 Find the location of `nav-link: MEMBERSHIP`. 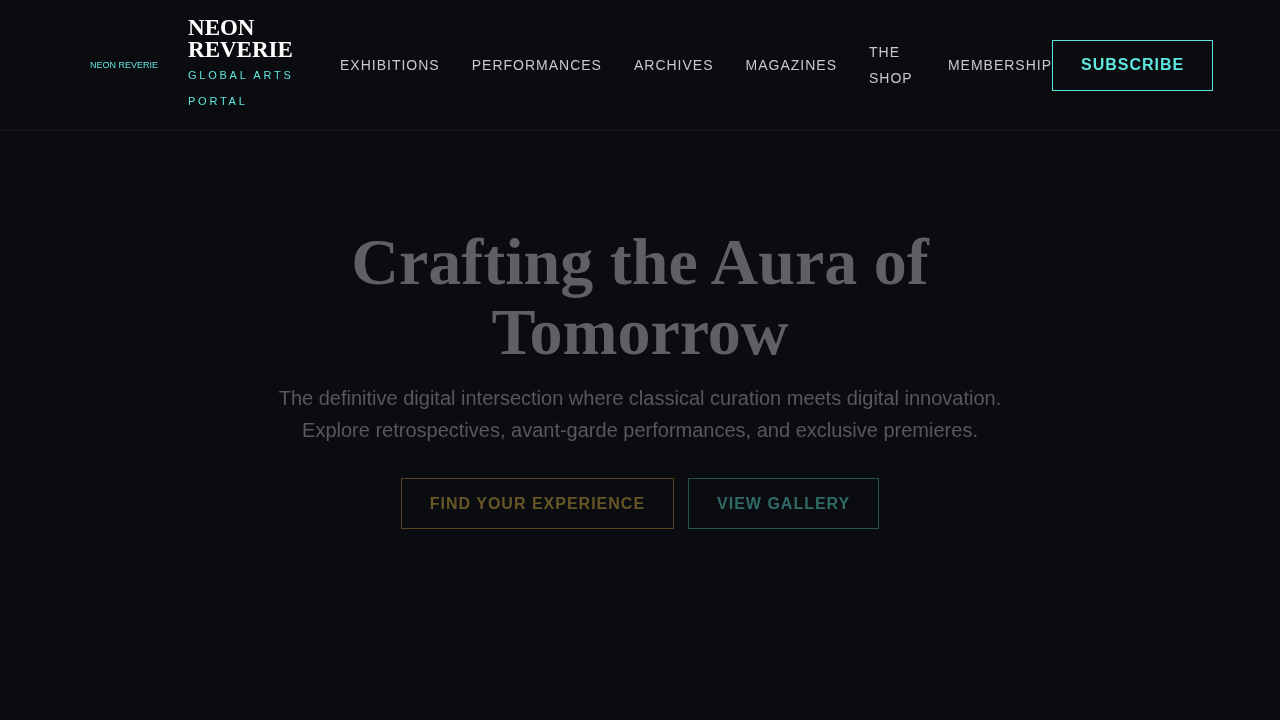

nav-link: MEMBERSHIP is located at coordinates (999, 65).